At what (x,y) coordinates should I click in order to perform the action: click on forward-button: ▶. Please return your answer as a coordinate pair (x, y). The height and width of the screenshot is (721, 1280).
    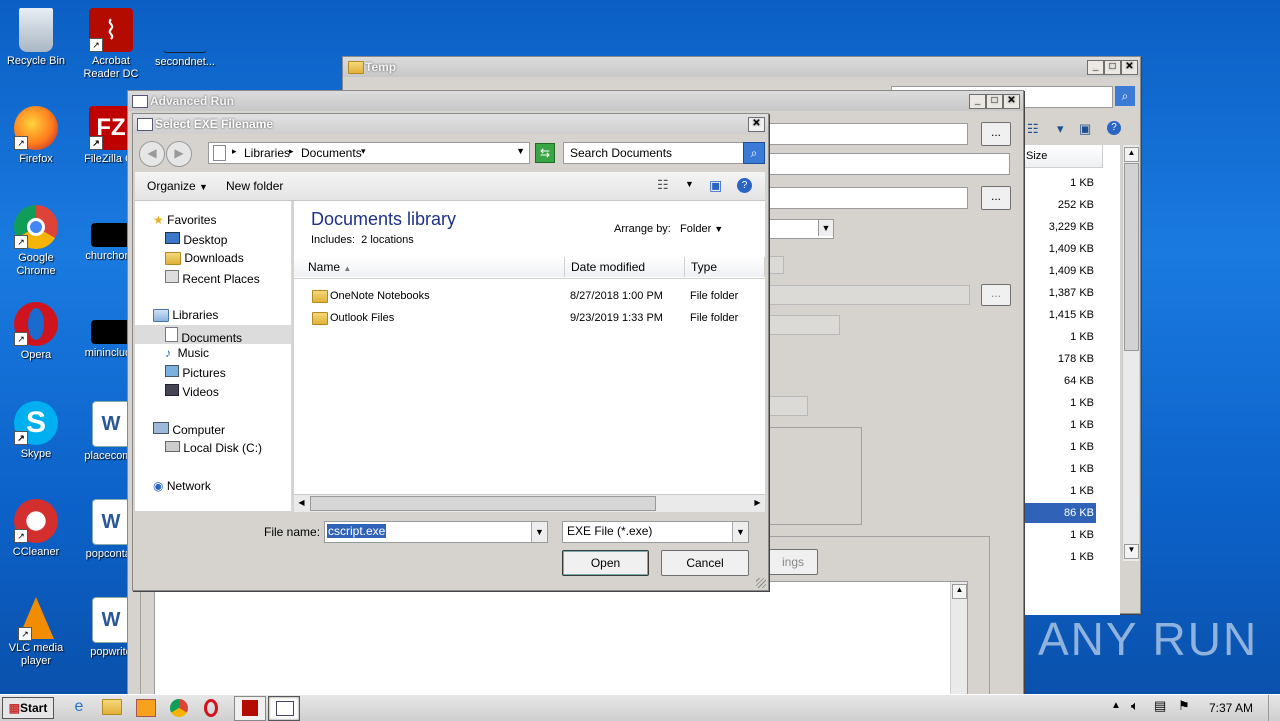
    Looking at the image, I should click on (179, 154).